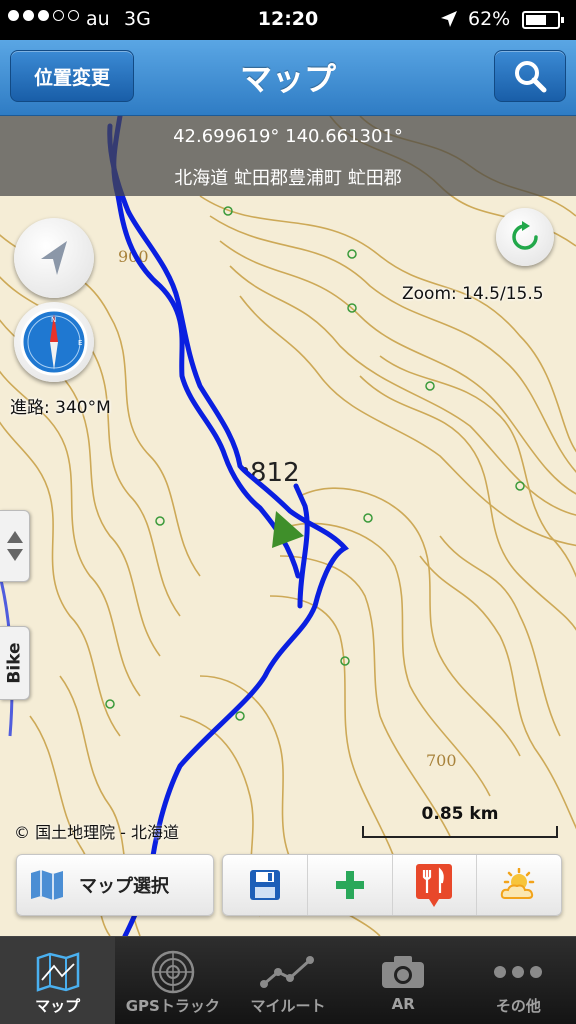  I want to click on map-tools-group, so click(392, 885).